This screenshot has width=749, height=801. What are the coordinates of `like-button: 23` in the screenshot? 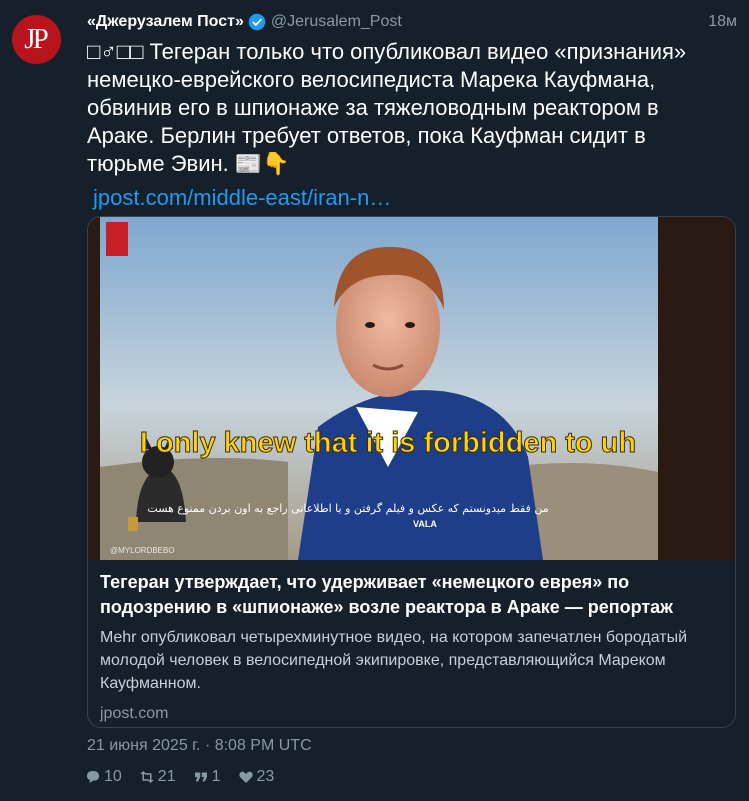 It's located at (256, 777).